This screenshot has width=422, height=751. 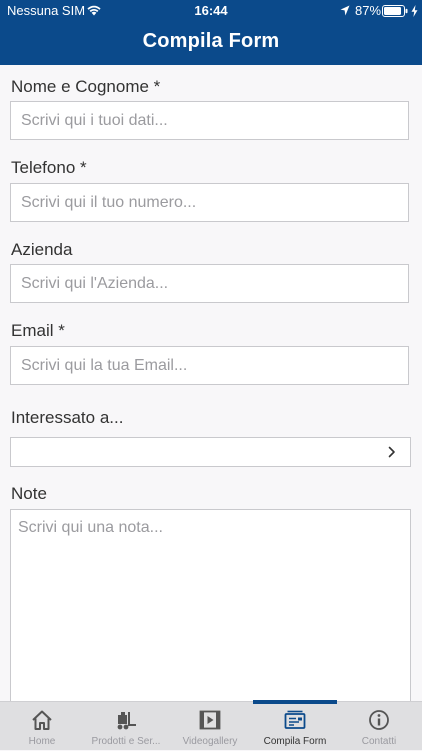 I want to click on status-bar: Nessuna SIM 16:44 87%, so click(x=211, y=11).